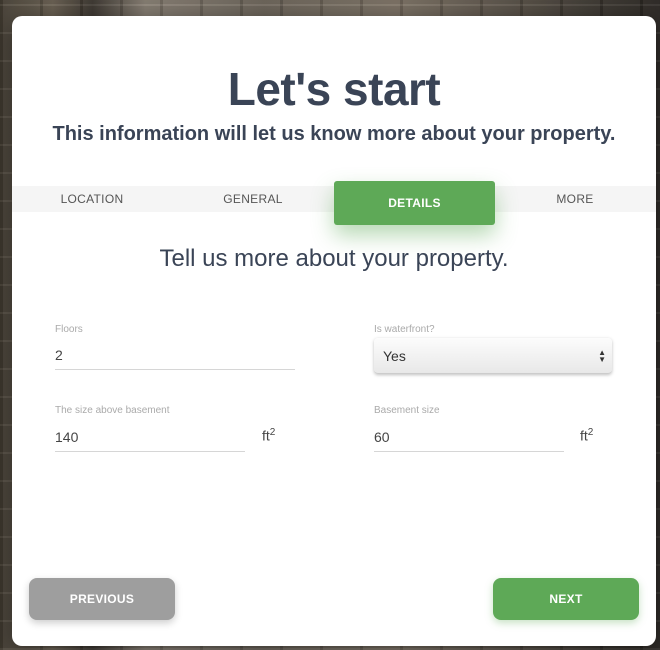 This screenshot has height=650, width=660. What do you see at coordinates (150, 440) in the screenshot?
I see `size-above-basement-input` at bounding box center [150, 440].